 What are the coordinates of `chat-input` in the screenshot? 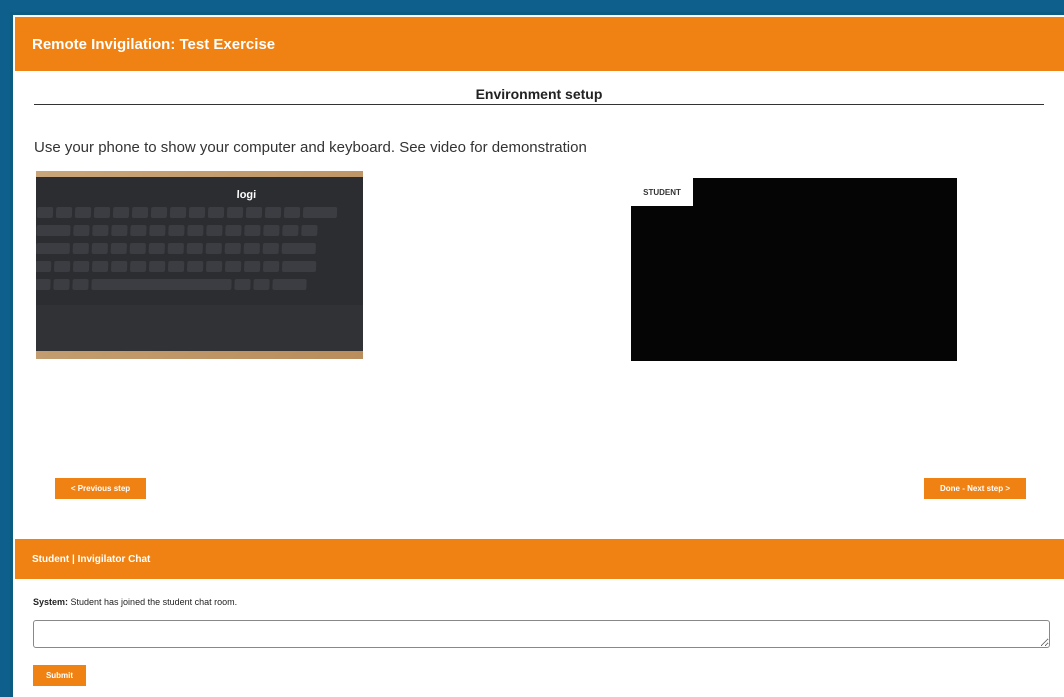 It's located at (541, 634).